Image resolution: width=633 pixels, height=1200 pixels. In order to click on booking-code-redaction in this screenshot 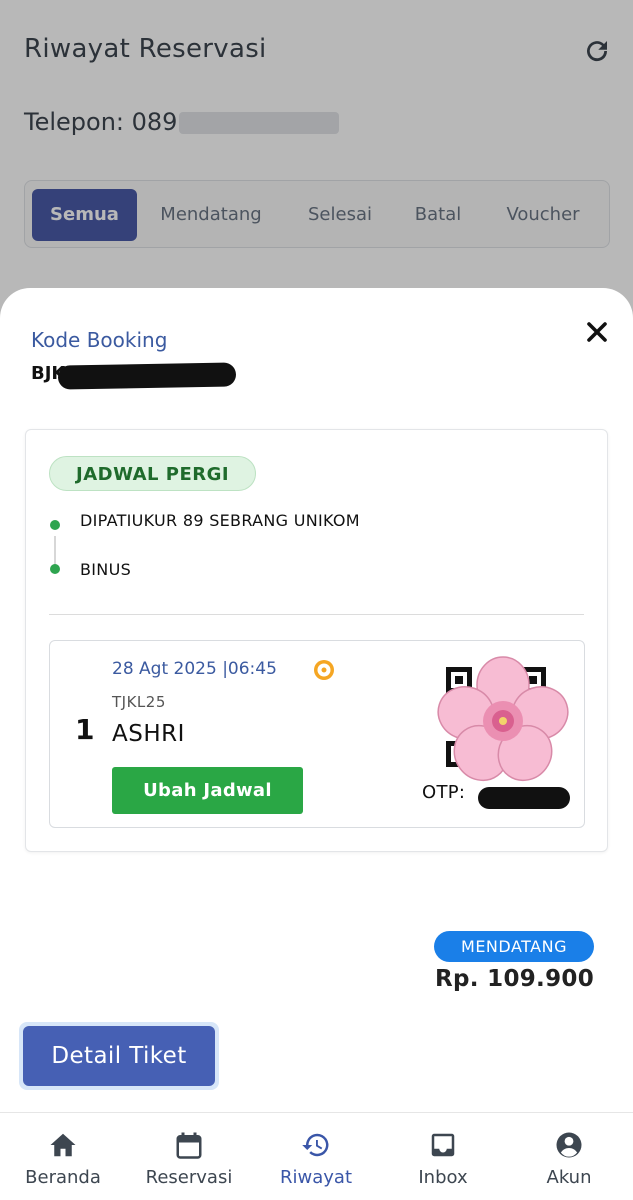, I will do `click(147, 376)`.